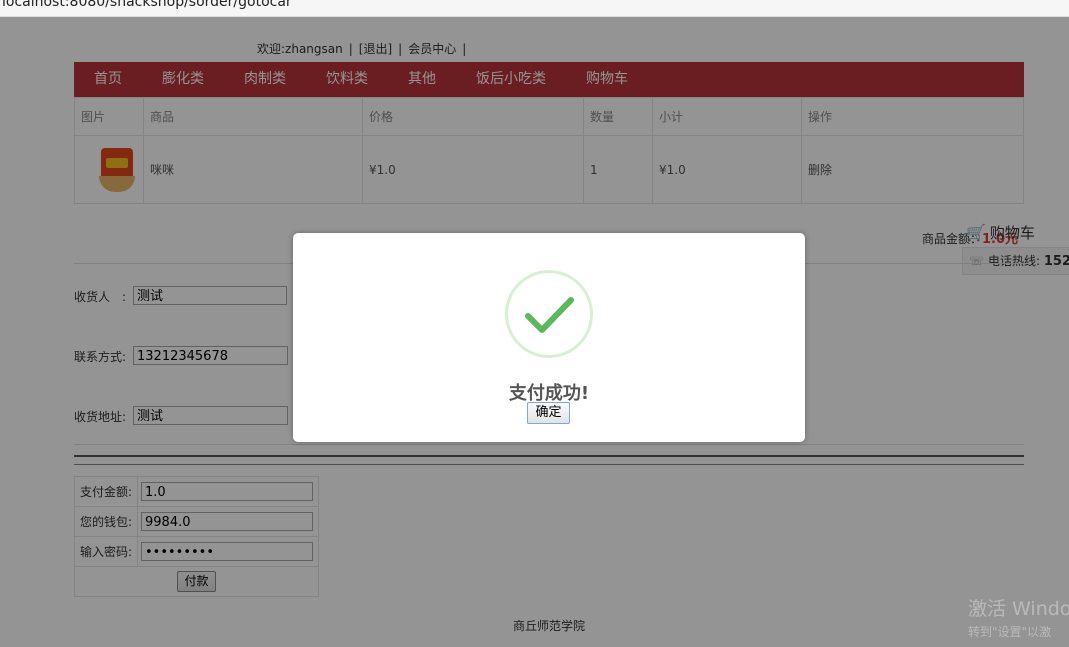 Image resolution: width=1069 pixels, height=647 pixels. Describe the element at coordinates (1010, 632) in the screenshot. I see `watermark-line2: 转到"设置"以激` at that location.